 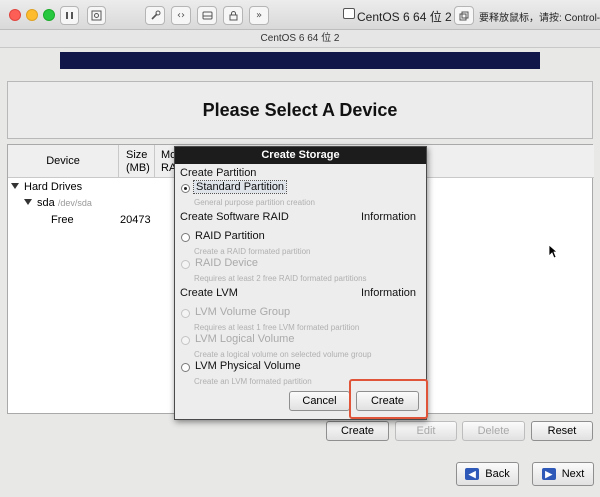 I want to click on page-title: Please Select A Device, so click(x=300, y=109).